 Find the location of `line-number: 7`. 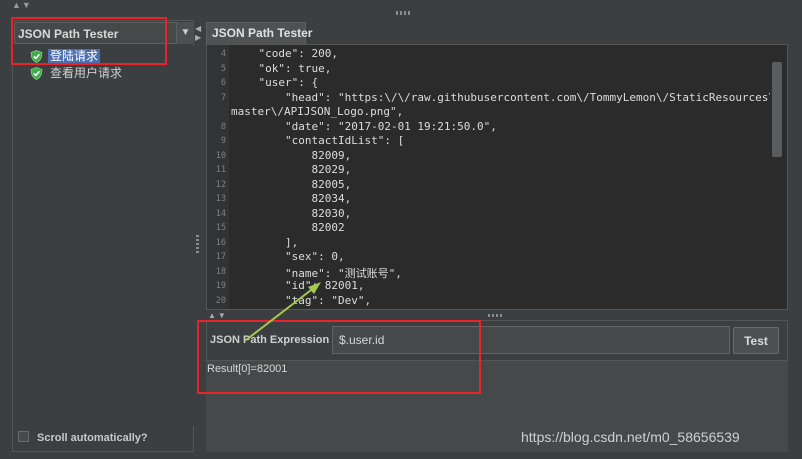

line-number: 7 is located at coordinates (223, 97).